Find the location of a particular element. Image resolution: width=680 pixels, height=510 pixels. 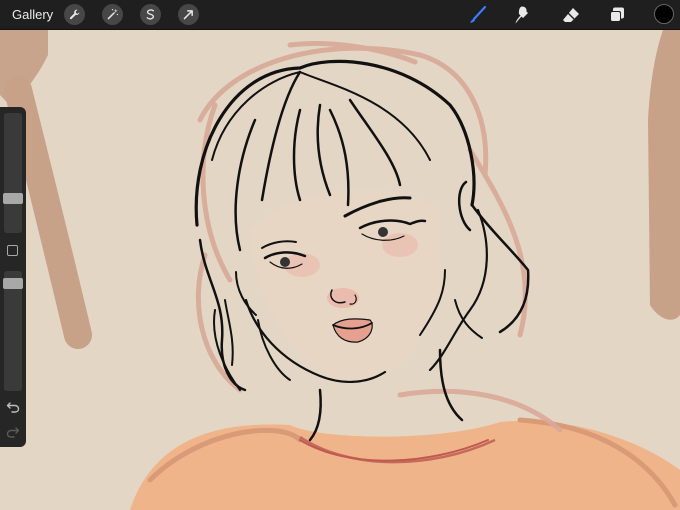

top-toolbar: Gallery is located at coordinates (340, 15).